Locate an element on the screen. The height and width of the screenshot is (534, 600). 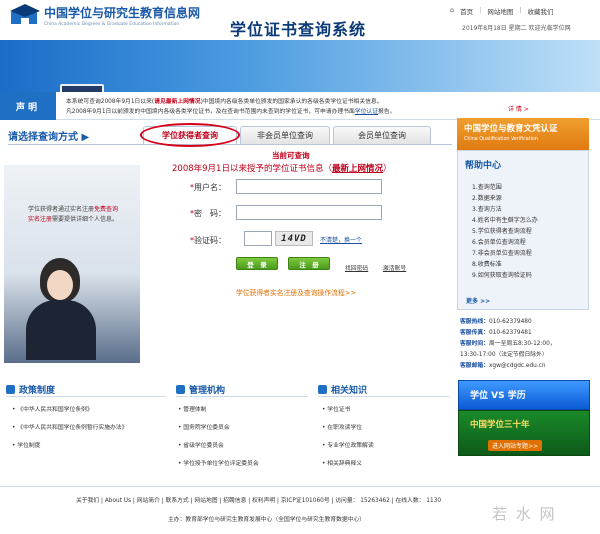
list-item-text: 省级学位委员会 is located at coordinates (203, 446).